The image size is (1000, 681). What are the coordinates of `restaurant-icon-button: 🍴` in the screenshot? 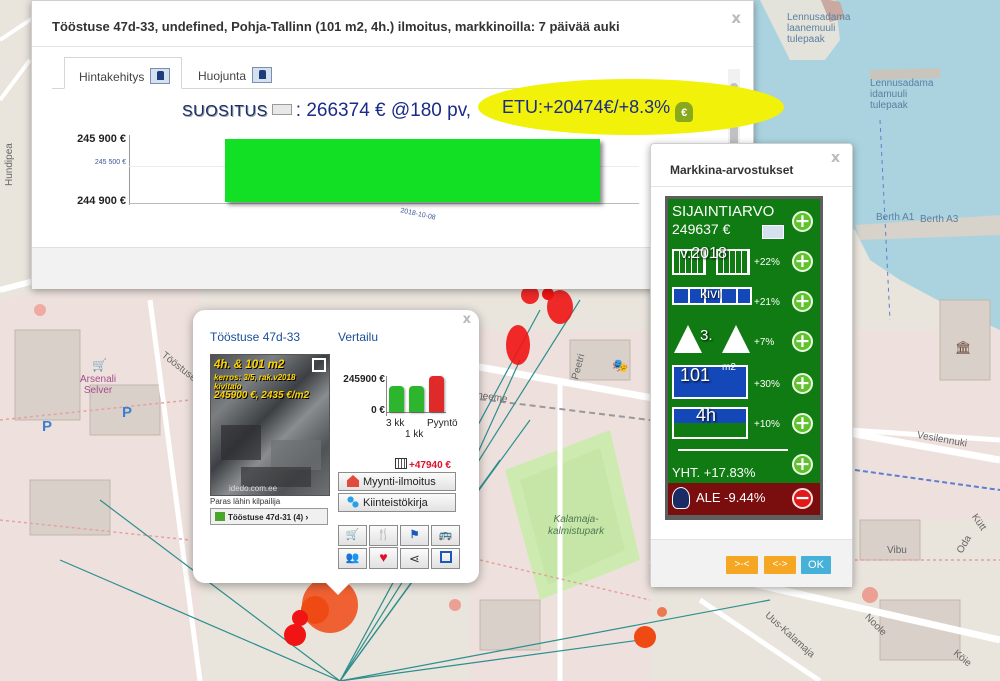 It's located at (383, 535).